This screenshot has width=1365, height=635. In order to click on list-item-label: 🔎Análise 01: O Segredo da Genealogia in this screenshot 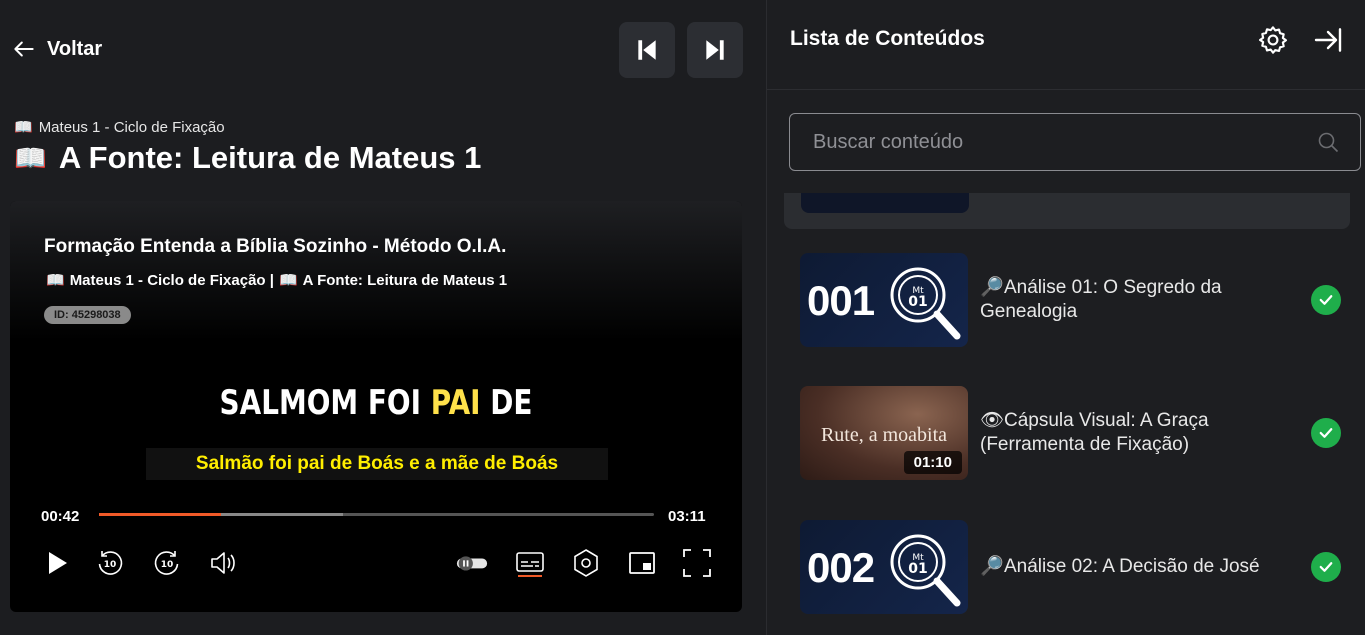, I will do `click(1135, 300)`.